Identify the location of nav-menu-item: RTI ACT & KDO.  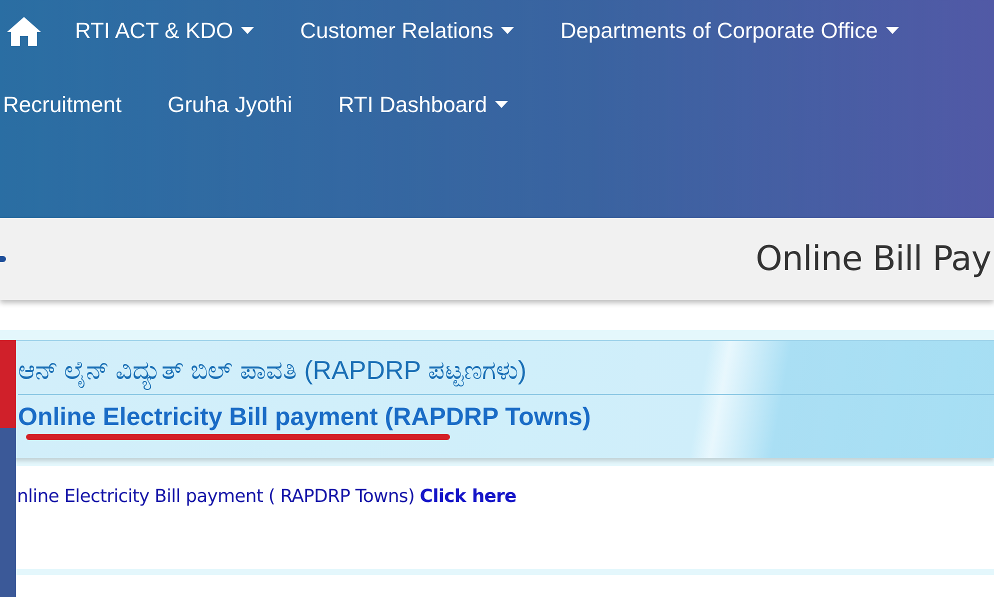
(175, 31).